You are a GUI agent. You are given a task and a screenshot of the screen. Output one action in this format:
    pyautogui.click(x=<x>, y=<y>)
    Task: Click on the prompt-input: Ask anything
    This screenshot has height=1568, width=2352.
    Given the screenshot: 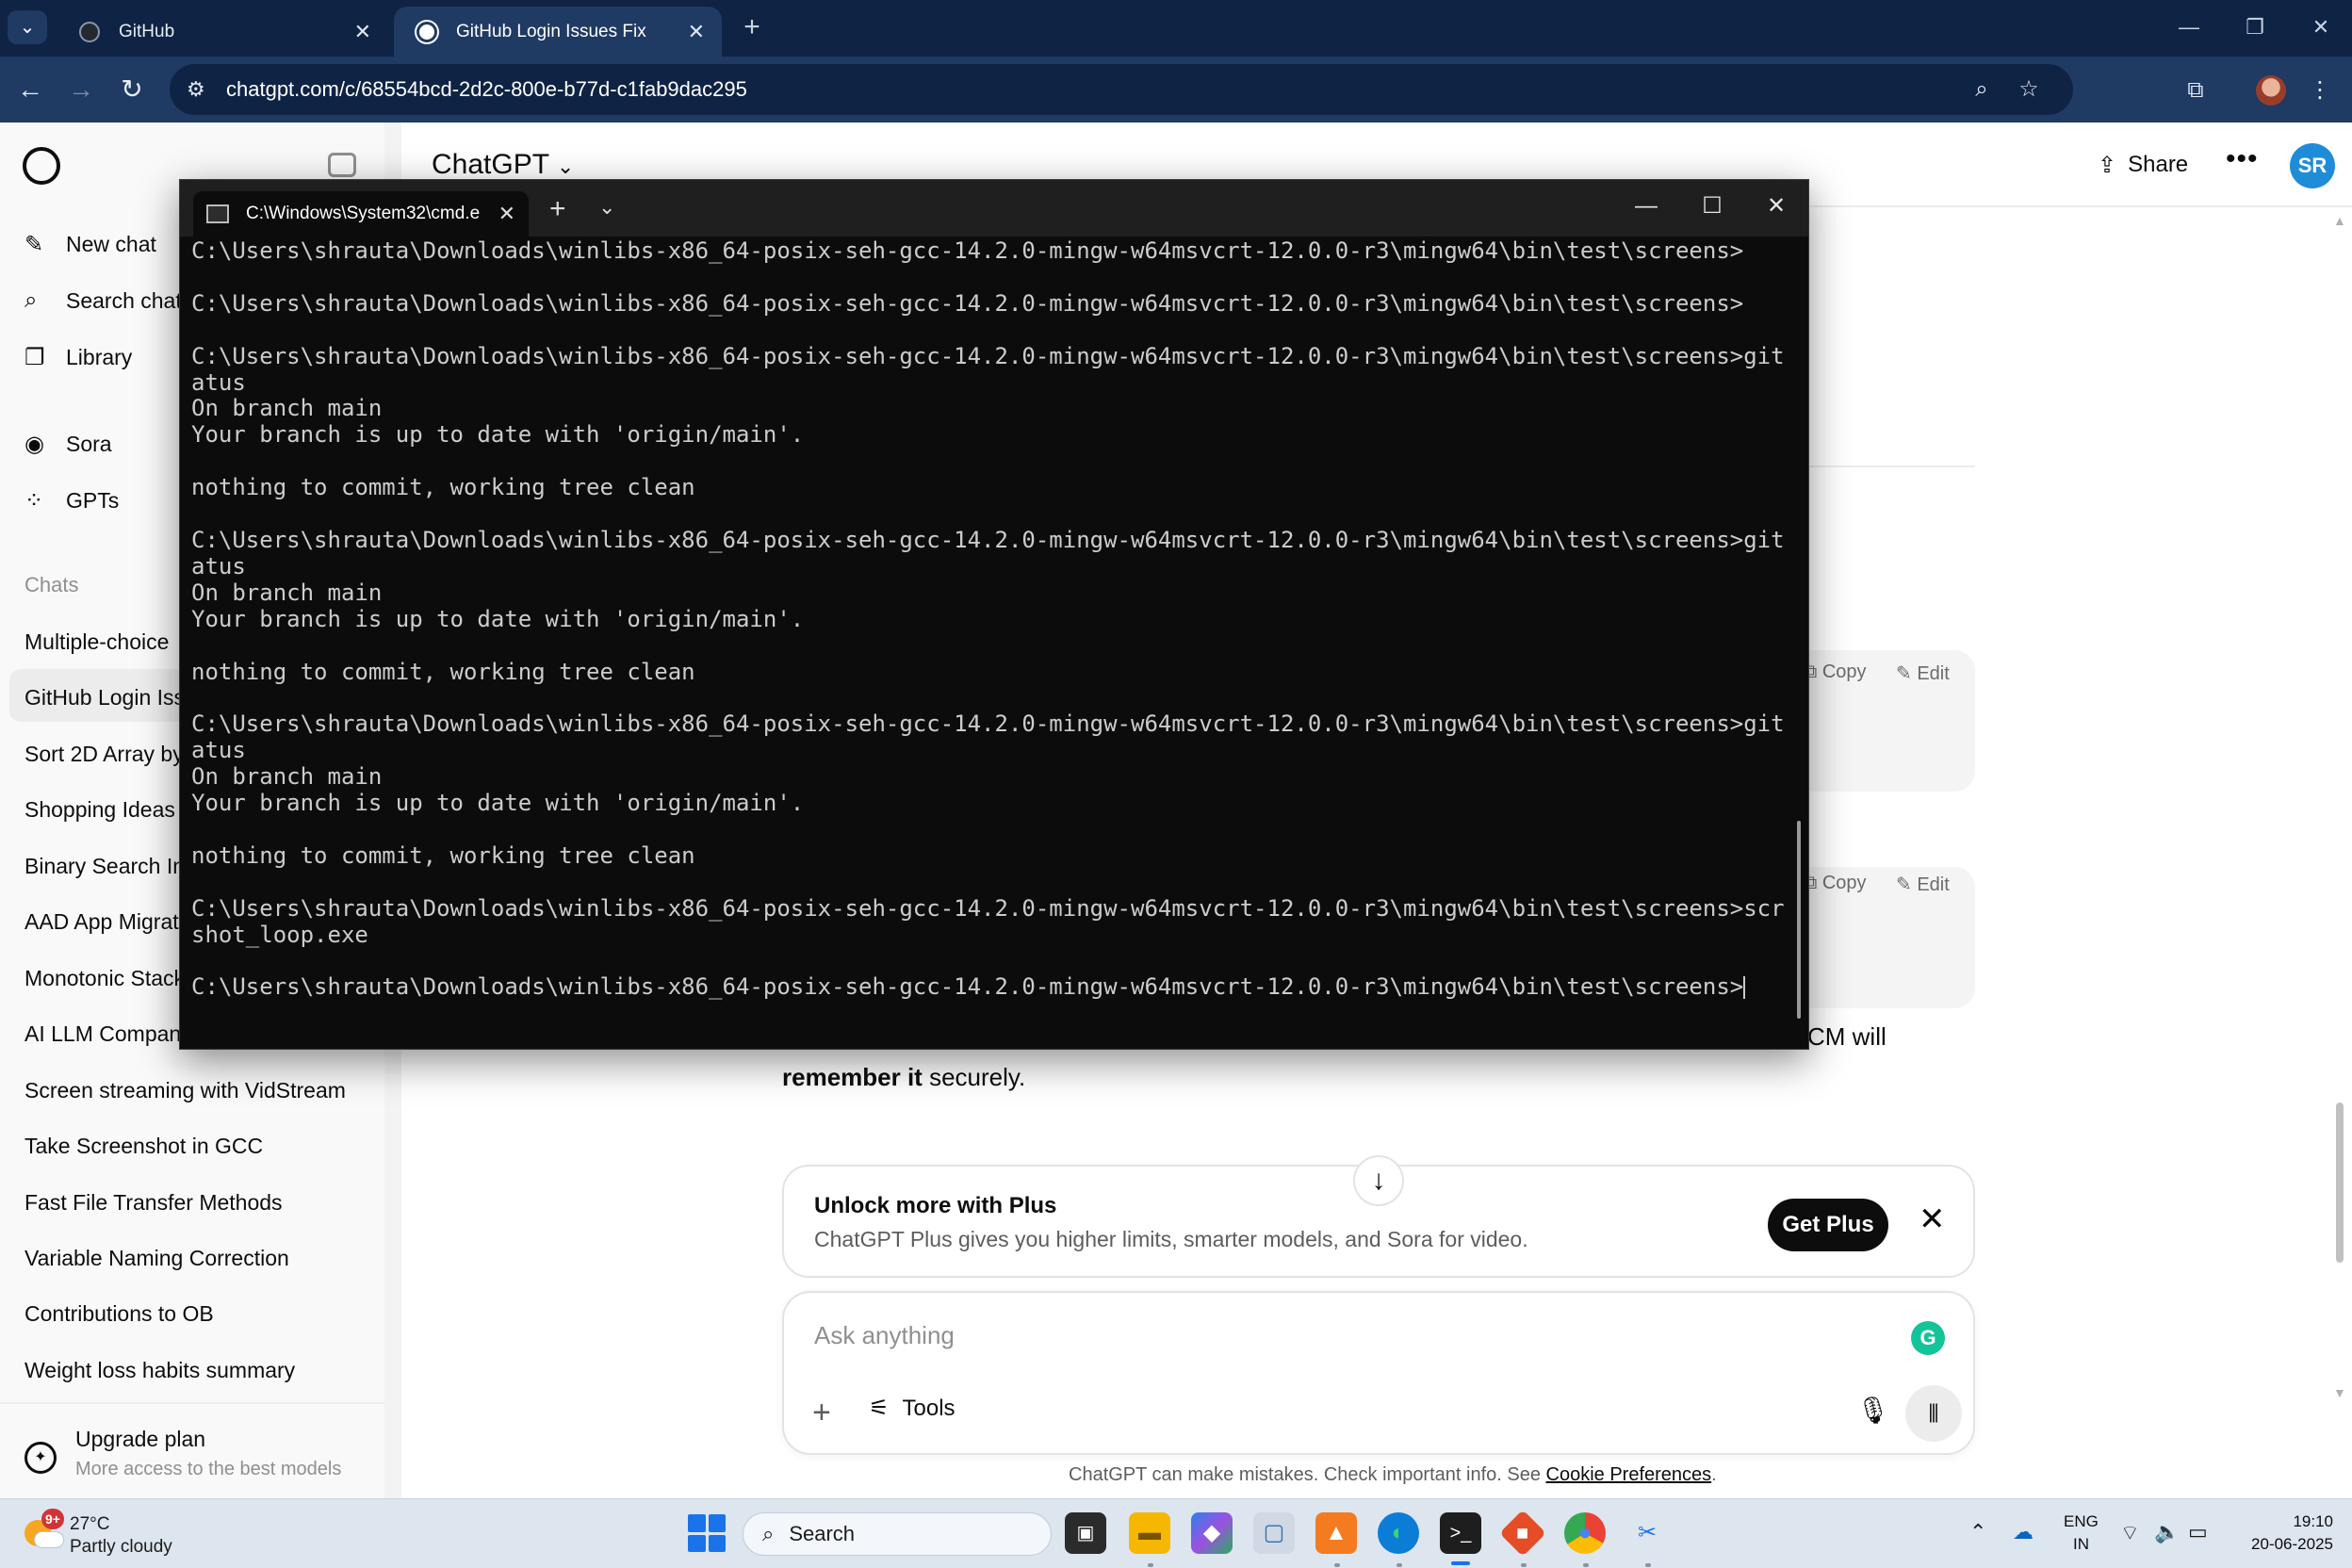 What is the action you would take?
    pyautogui.click(x=885, y=1336)
    